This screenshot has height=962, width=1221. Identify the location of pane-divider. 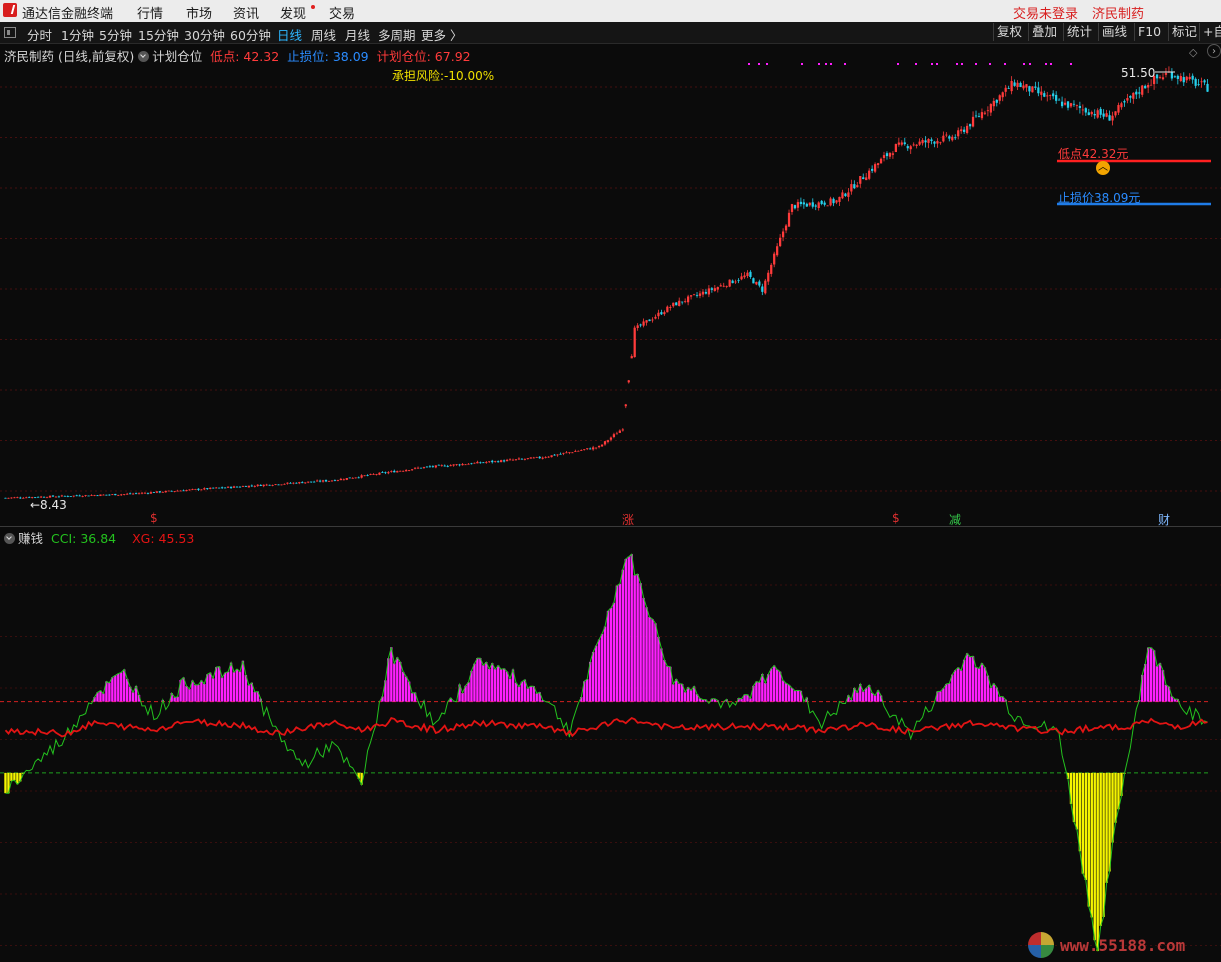
(610, 526).